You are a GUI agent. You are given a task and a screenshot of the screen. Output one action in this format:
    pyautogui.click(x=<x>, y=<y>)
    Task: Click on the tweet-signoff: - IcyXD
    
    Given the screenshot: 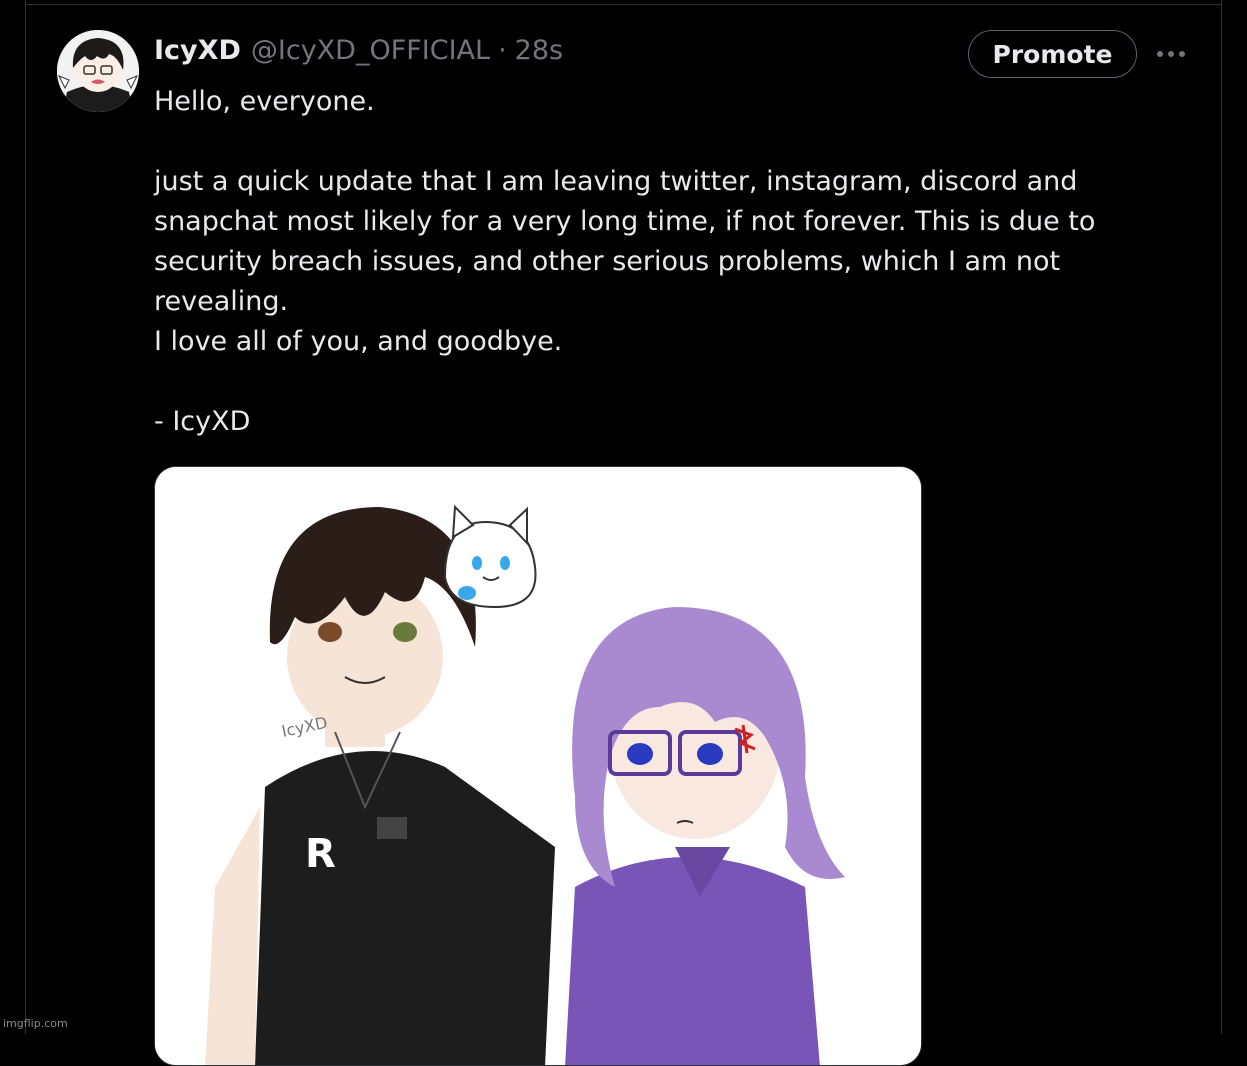 What is the action you would take?
    pyautogui.click(x=202, y=421)
    